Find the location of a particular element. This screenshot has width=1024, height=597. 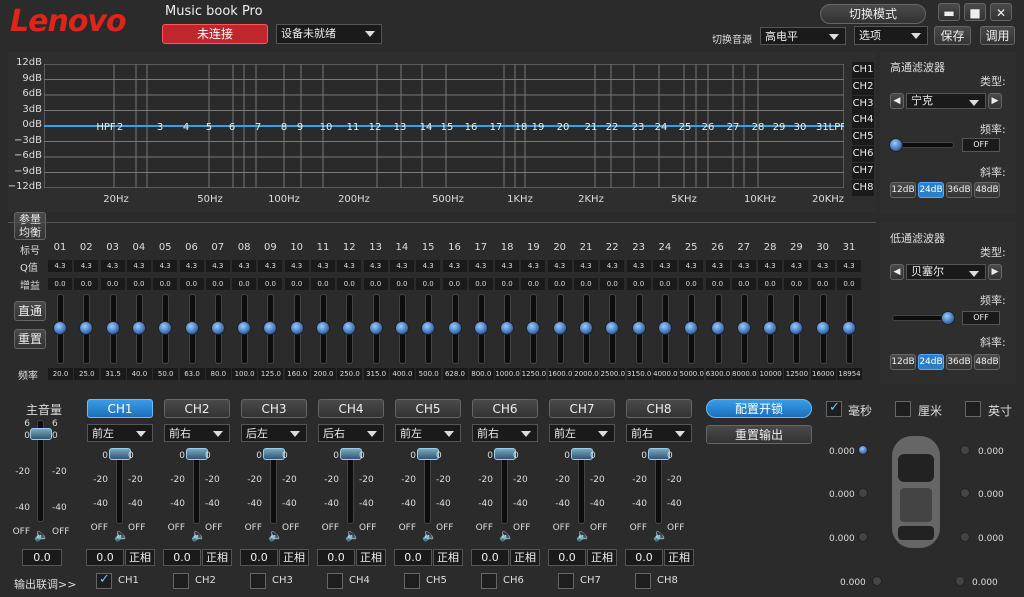

delay-left-2-knob is located at coordinates (863, 493).